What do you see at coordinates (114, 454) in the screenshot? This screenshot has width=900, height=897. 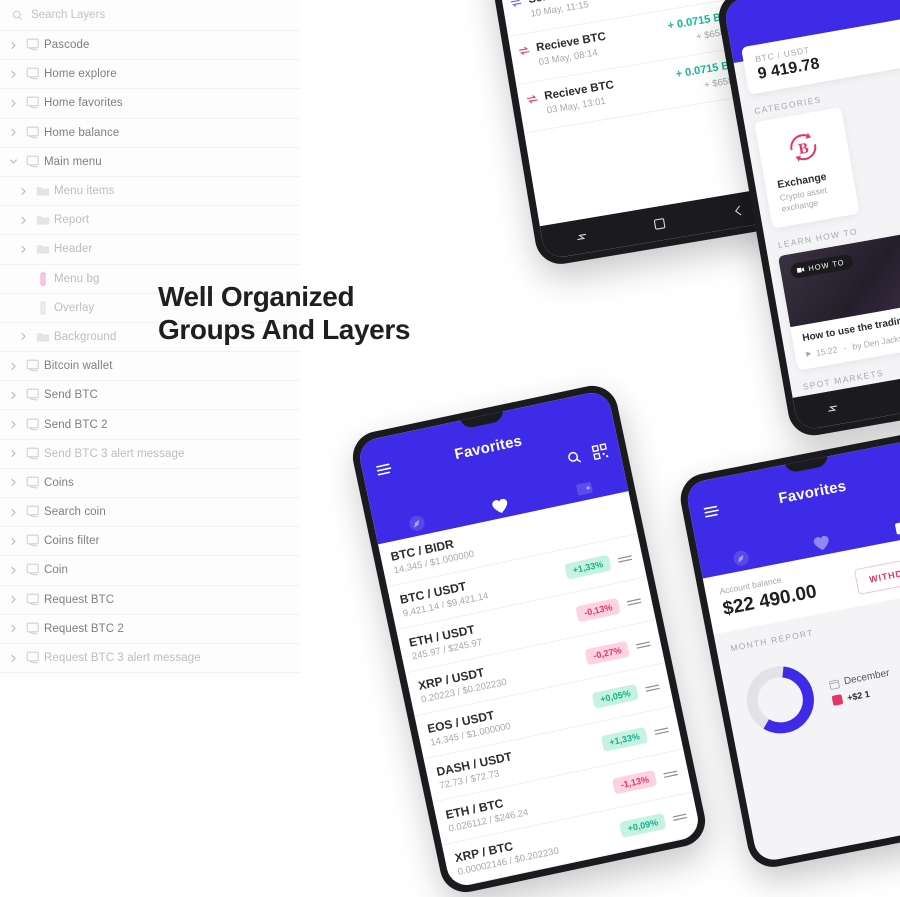 I see `layer-name: Send BTC 3 alert message` at bounding box center [114, 454].